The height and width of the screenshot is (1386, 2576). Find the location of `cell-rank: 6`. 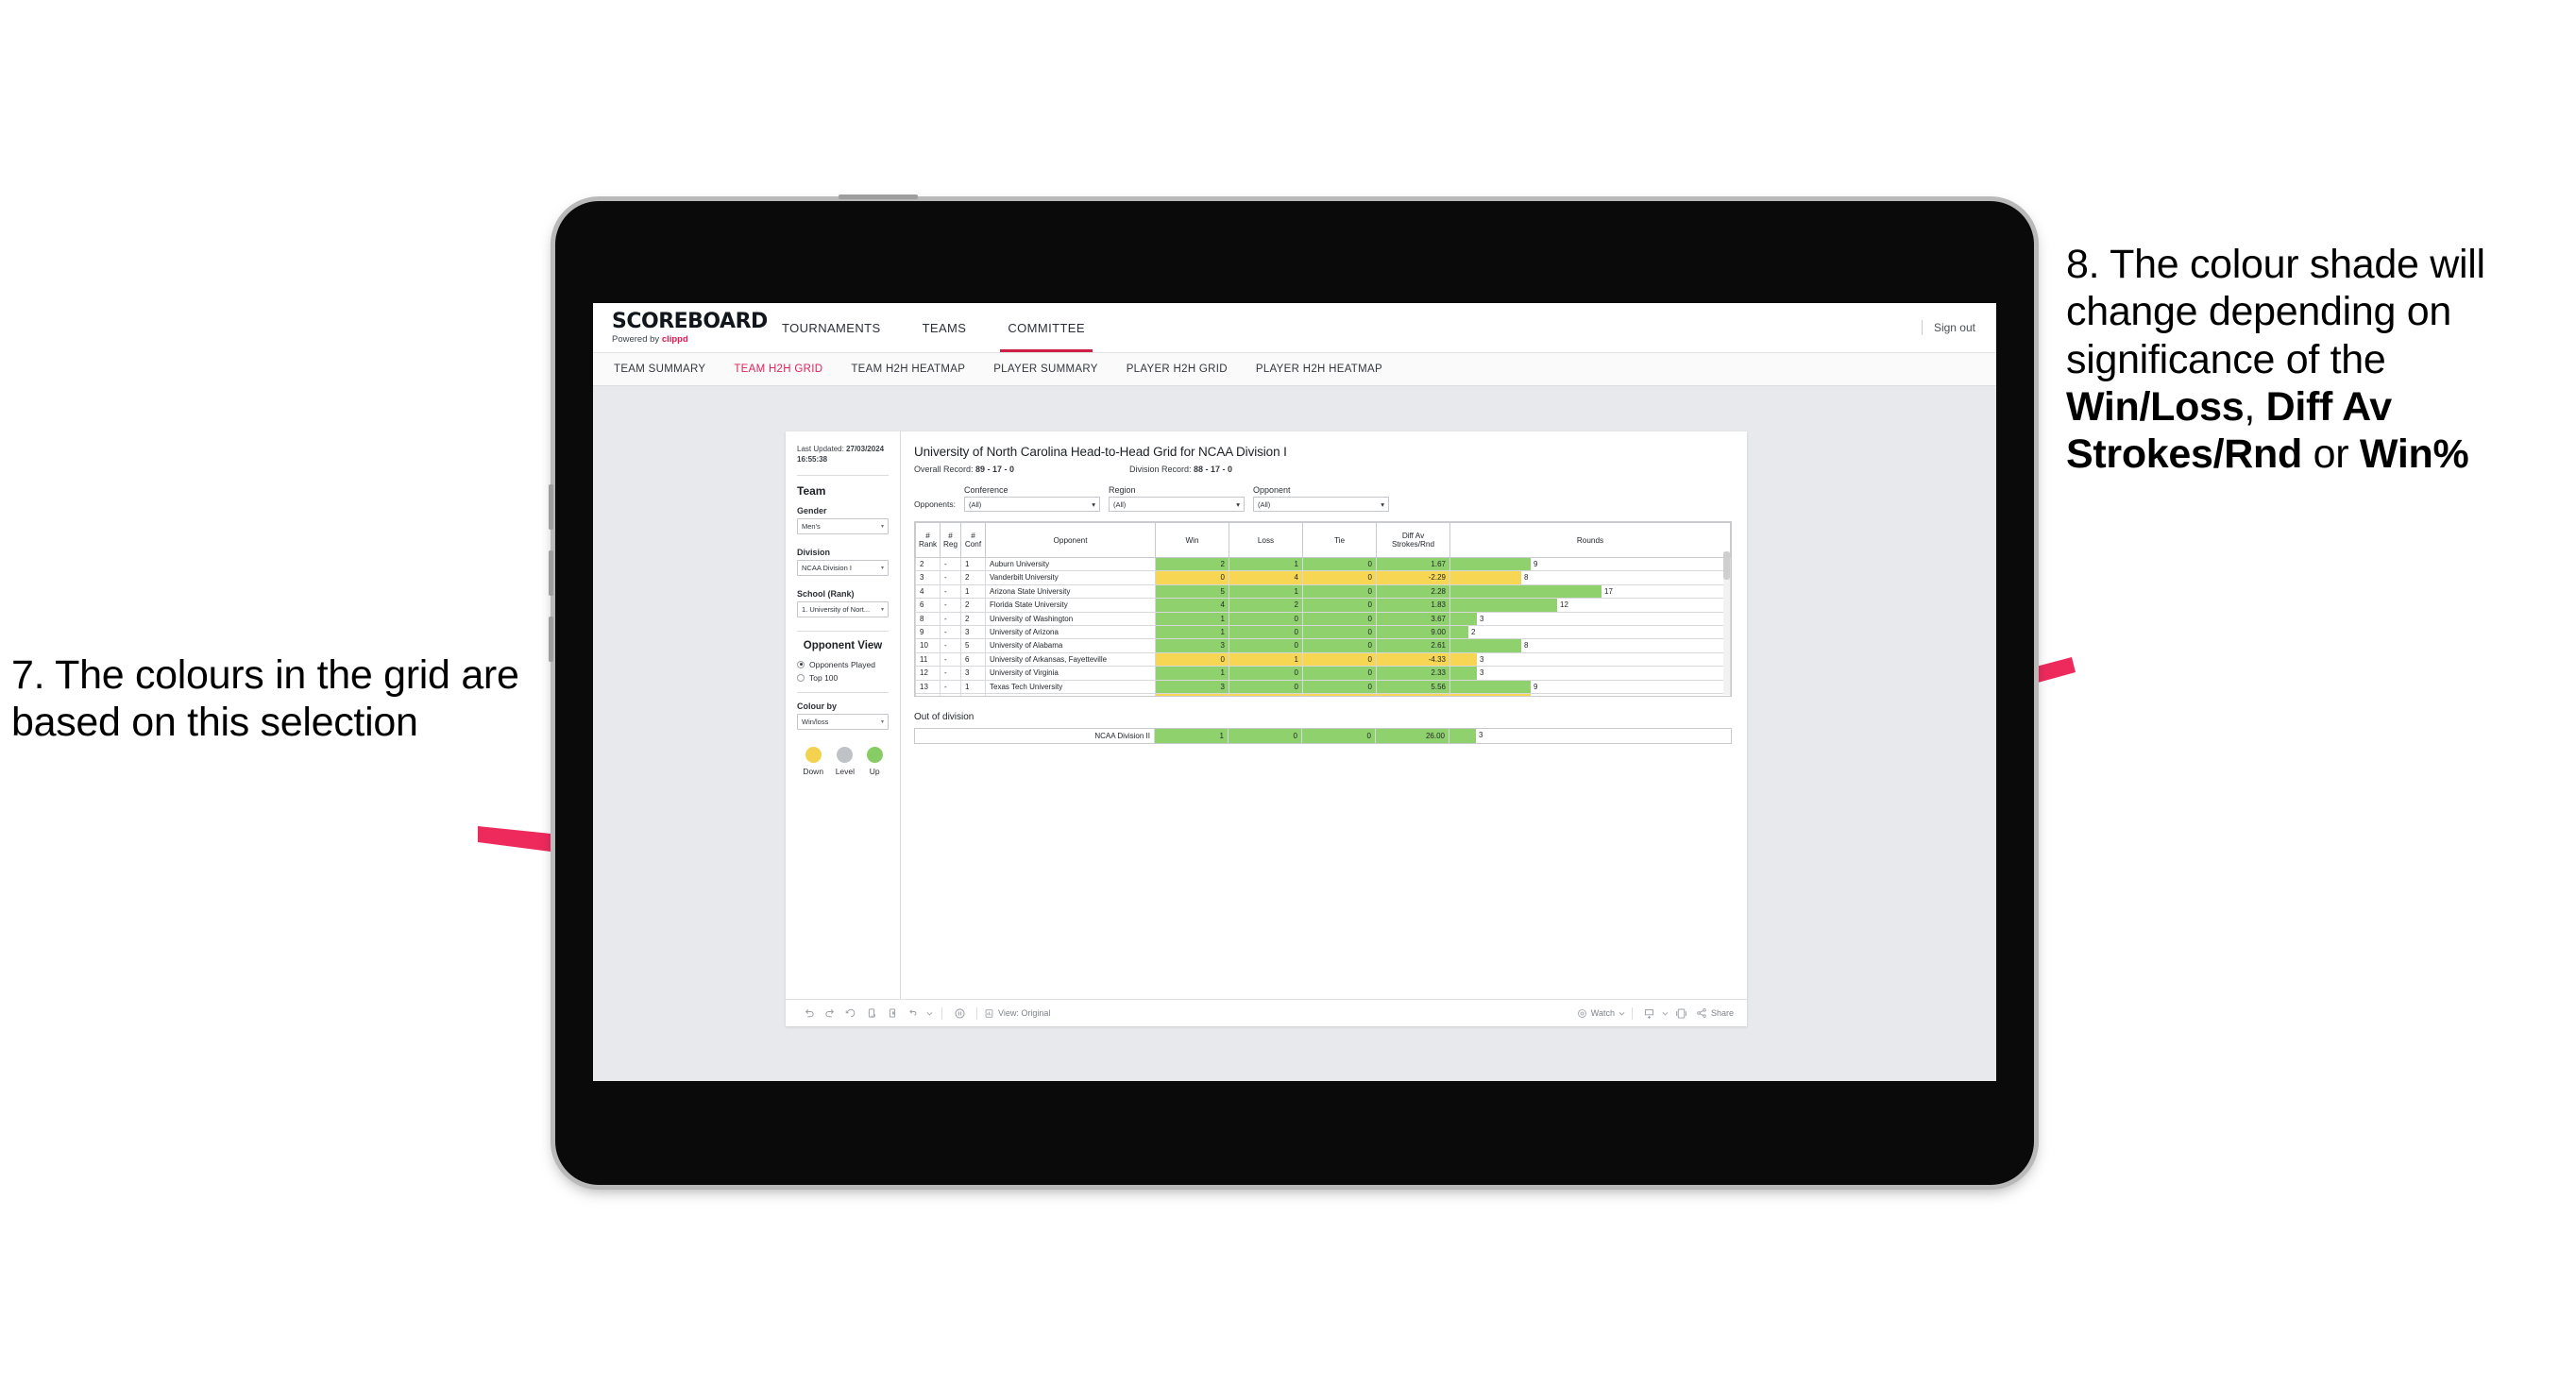

cell-rank: 6 is located at coordinates (928, 605).